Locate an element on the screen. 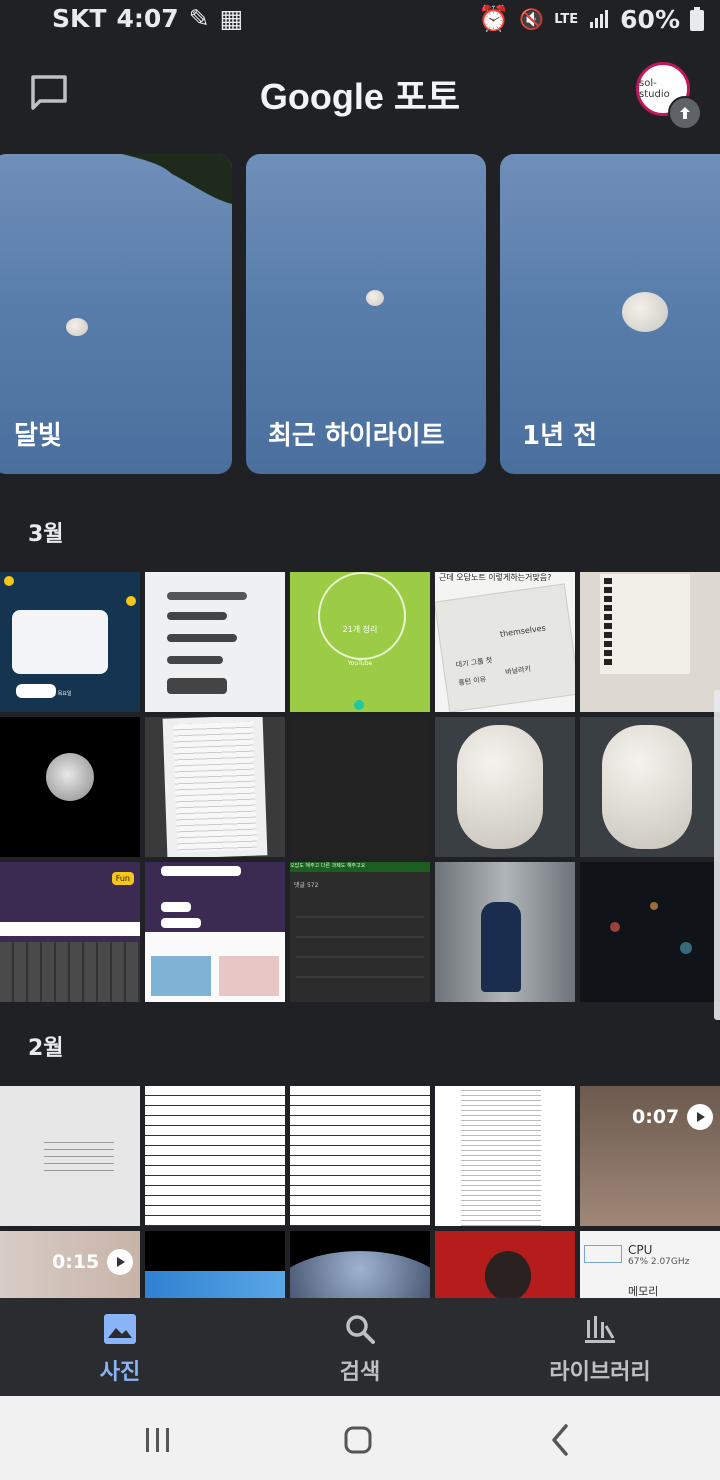  nav-label: 라이브러리 is located at coordinates (600, 1372).